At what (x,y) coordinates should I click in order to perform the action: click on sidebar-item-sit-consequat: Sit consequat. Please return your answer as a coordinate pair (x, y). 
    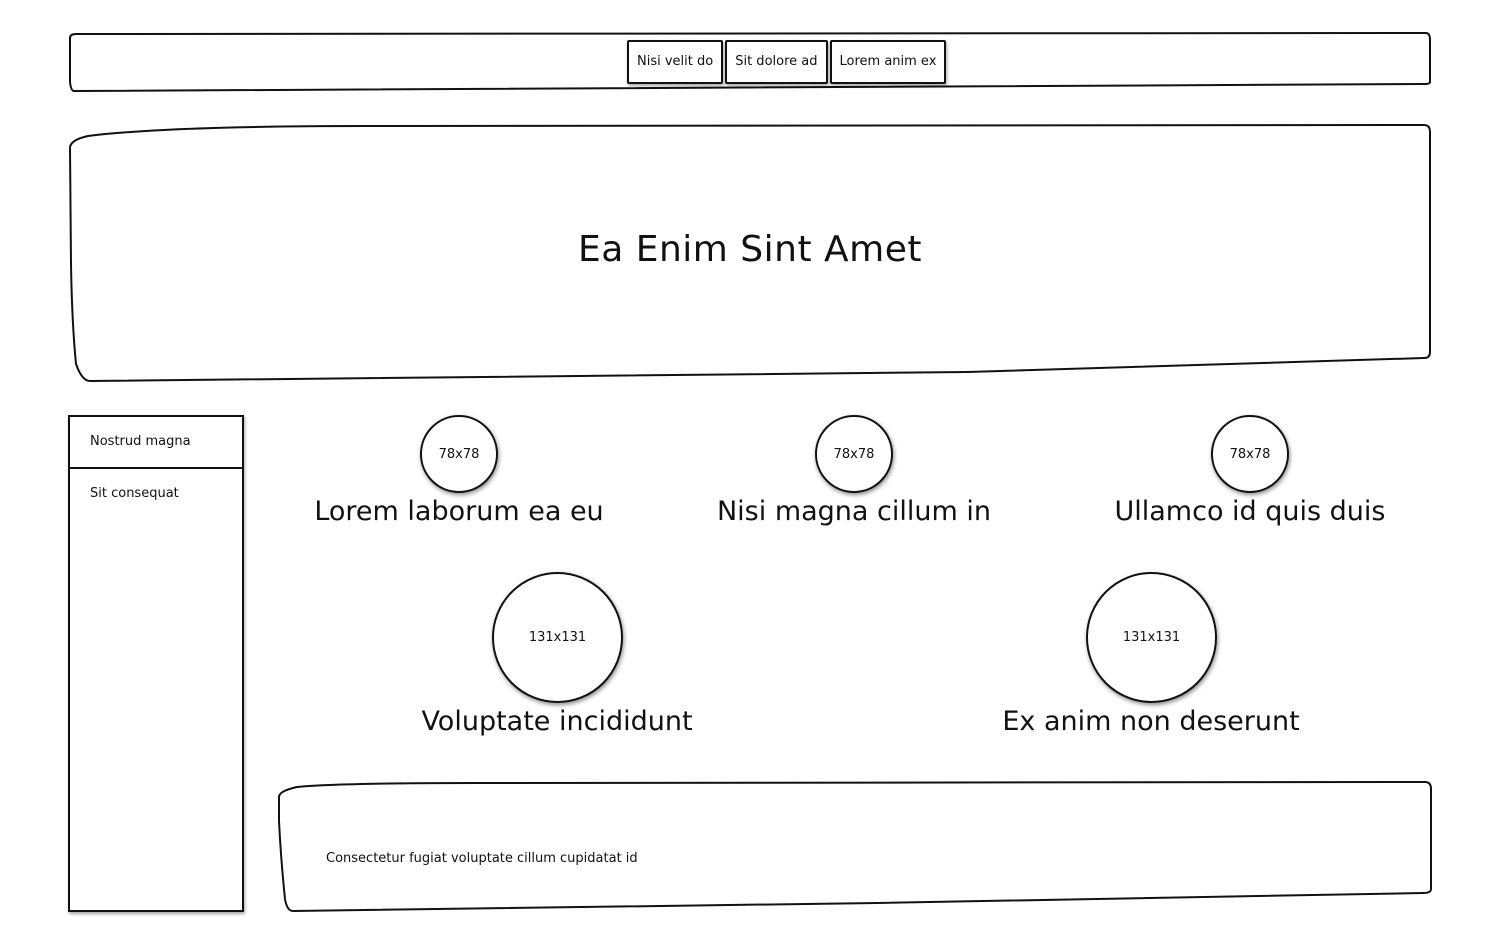
    Looking at the image, I should click on (156, 494).